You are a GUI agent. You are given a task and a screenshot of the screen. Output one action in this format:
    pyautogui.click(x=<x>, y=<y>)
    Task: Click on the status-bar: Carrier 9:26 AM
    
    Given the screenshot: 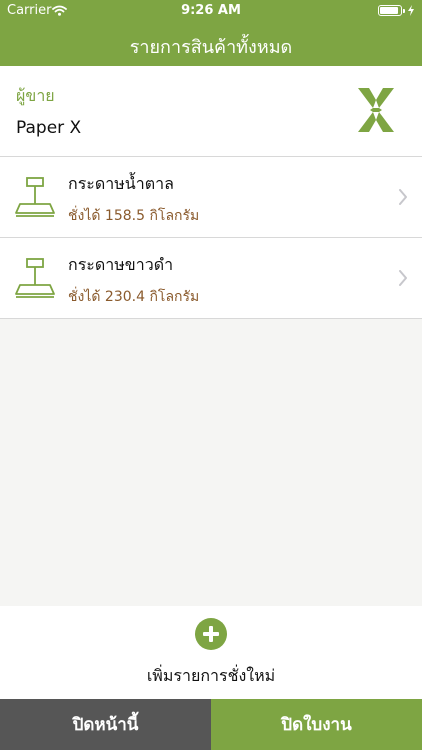 What is the action you would take?
    pyautogui.click(x=211, y=11)
    